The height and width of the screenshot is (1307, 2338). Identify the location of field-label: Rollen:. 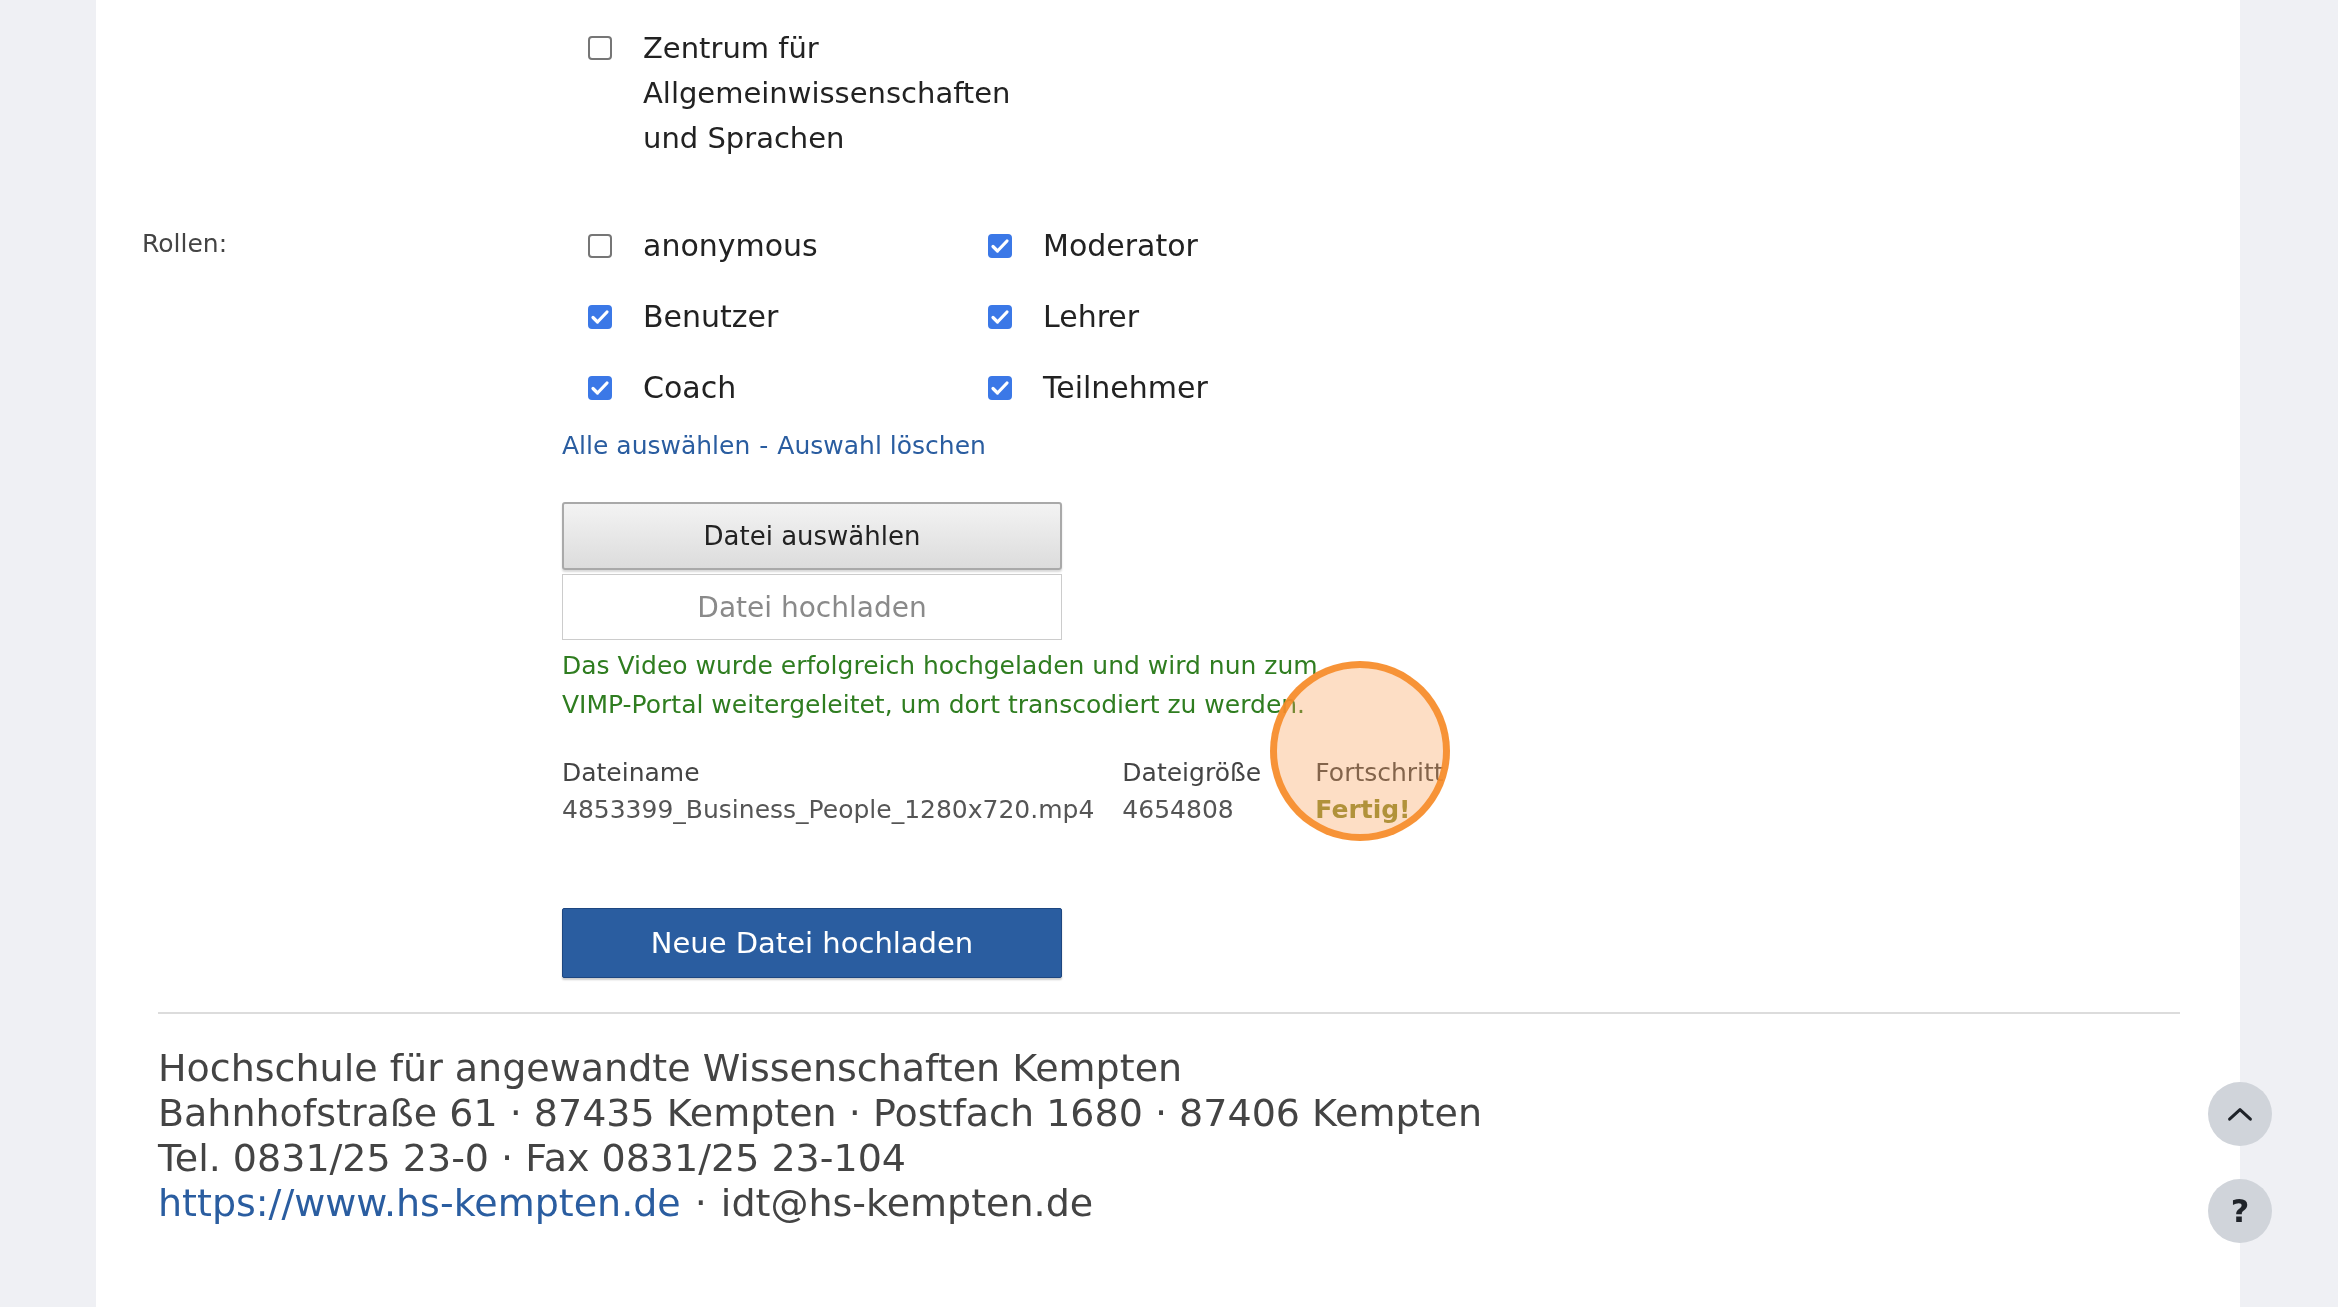
(185, 244).